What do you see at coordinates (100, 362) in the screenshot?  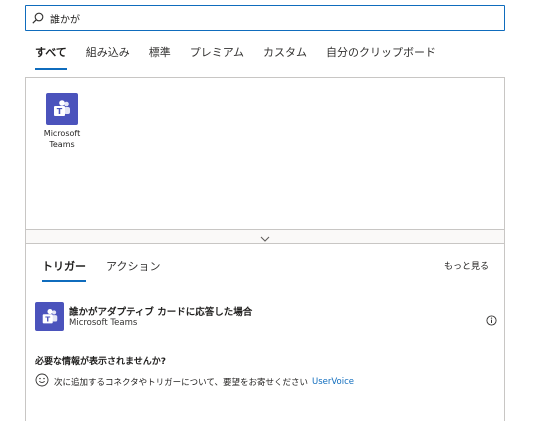 I see `missing-info-heading: 必要な情報が表示されませんか?` at bounding box center [100, 362].